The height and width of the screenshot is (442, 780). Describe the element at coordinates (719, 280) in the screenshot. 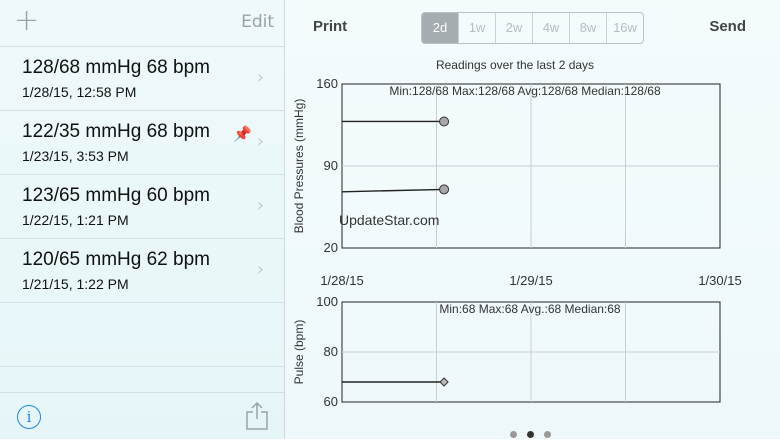

I see `x-tick-label: 1/30/15` at that location.